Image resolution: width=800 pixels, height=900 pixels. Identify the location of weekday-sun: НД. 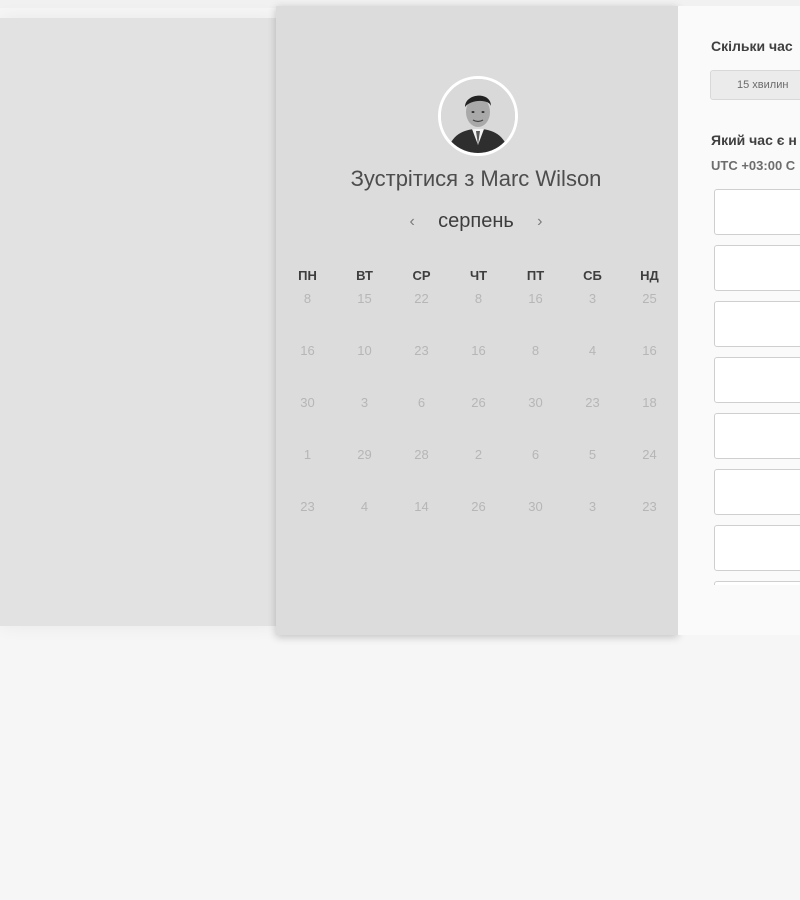
(649, 275).